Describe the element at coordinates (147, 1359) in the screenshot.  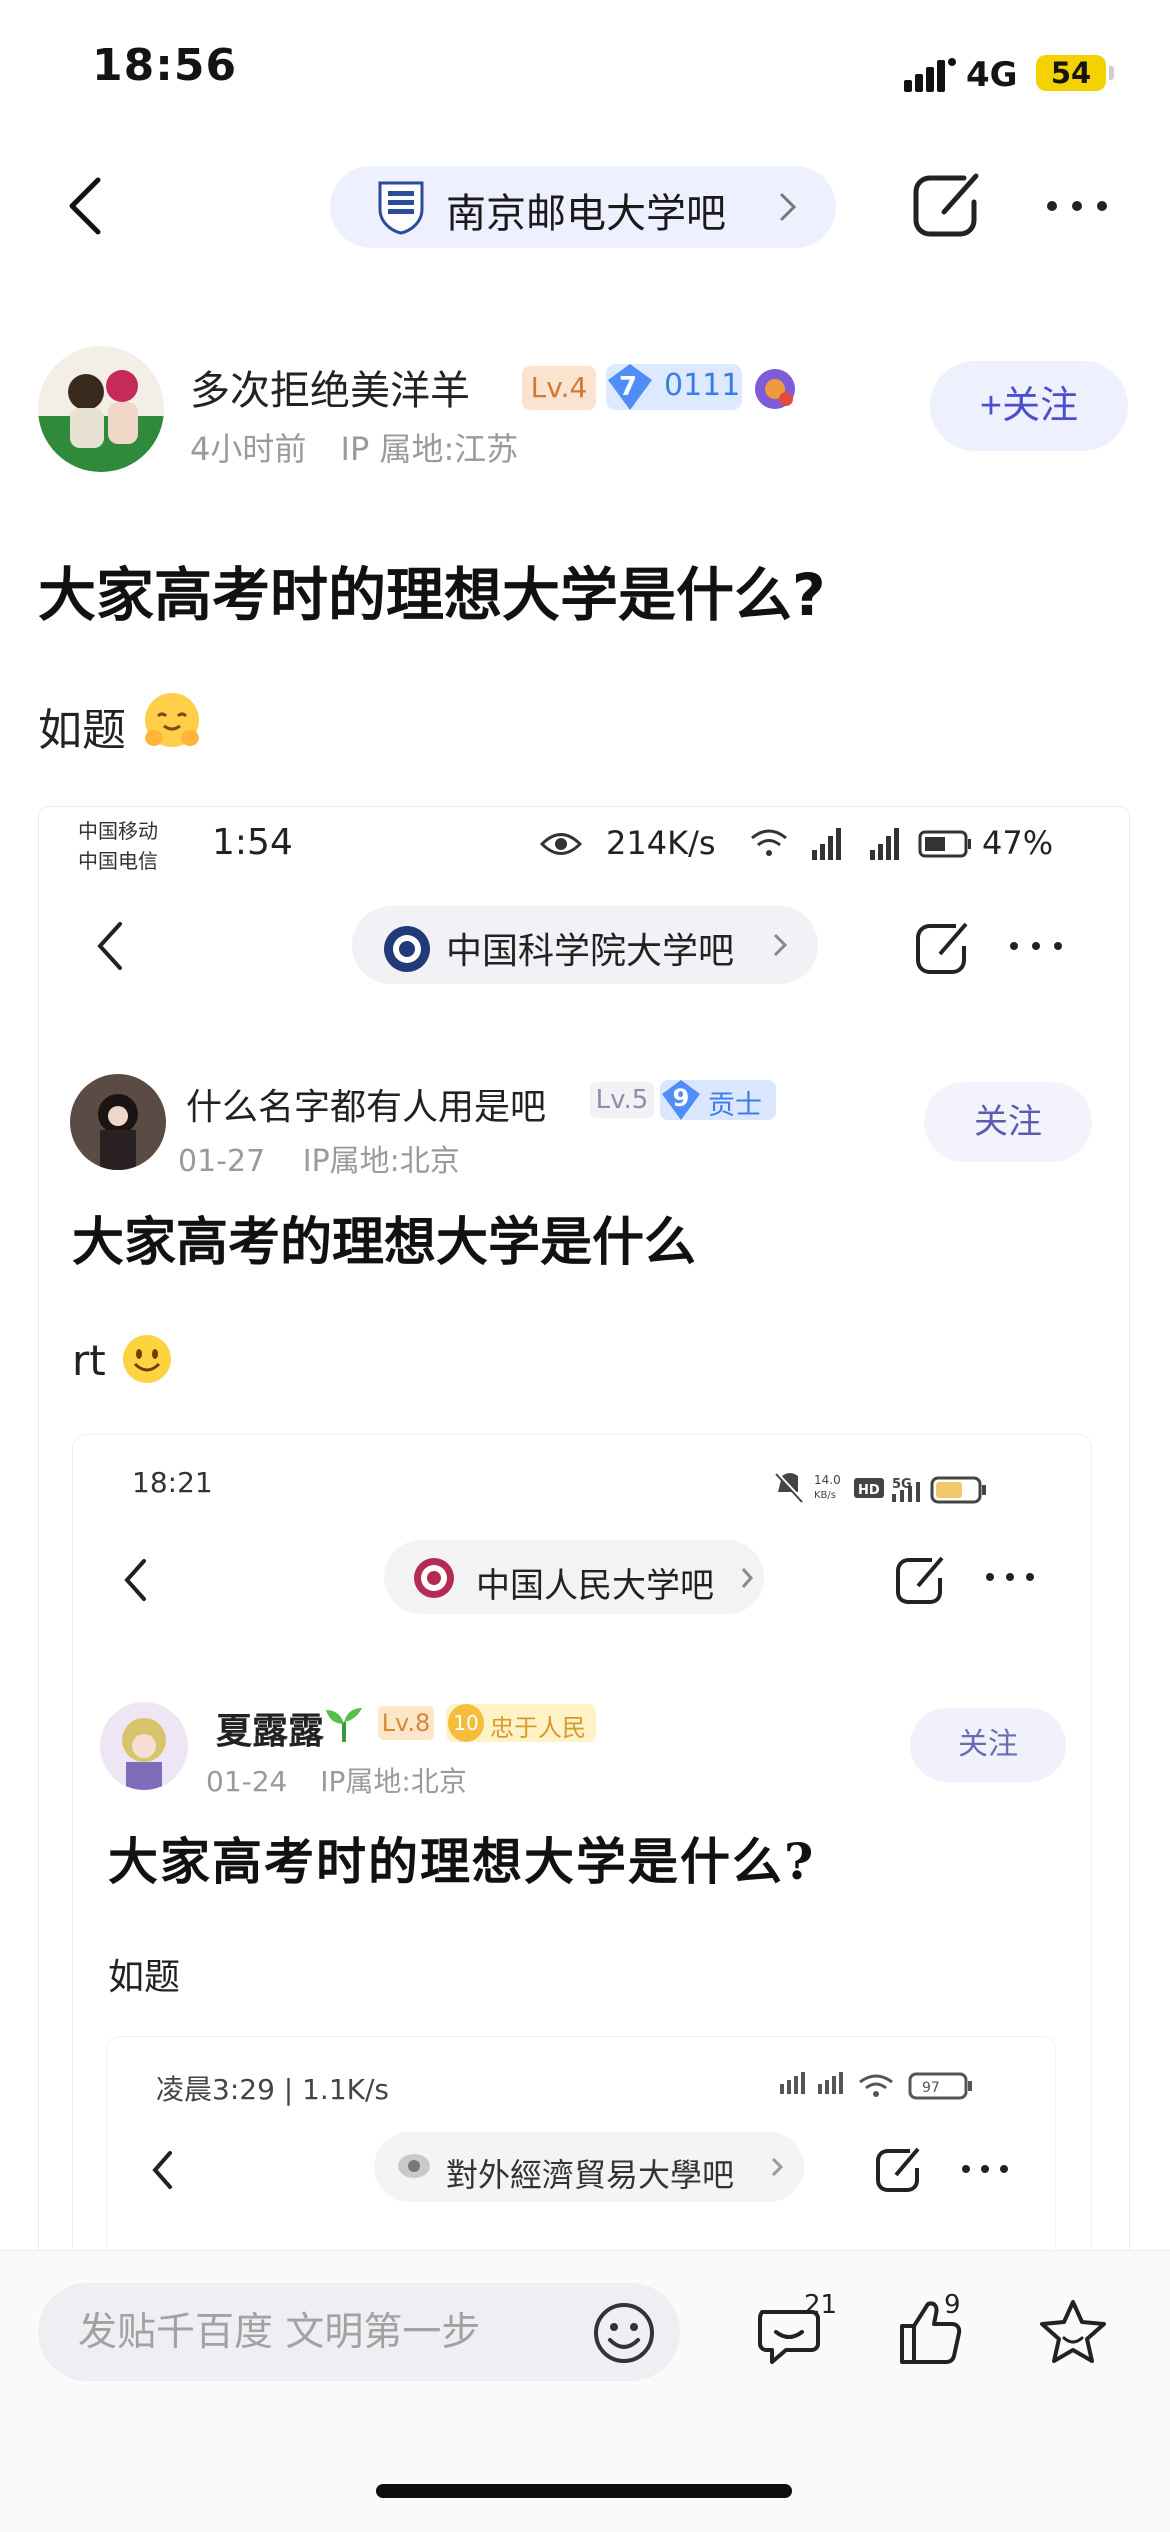
I see `smile-emoji-icon` at that location.